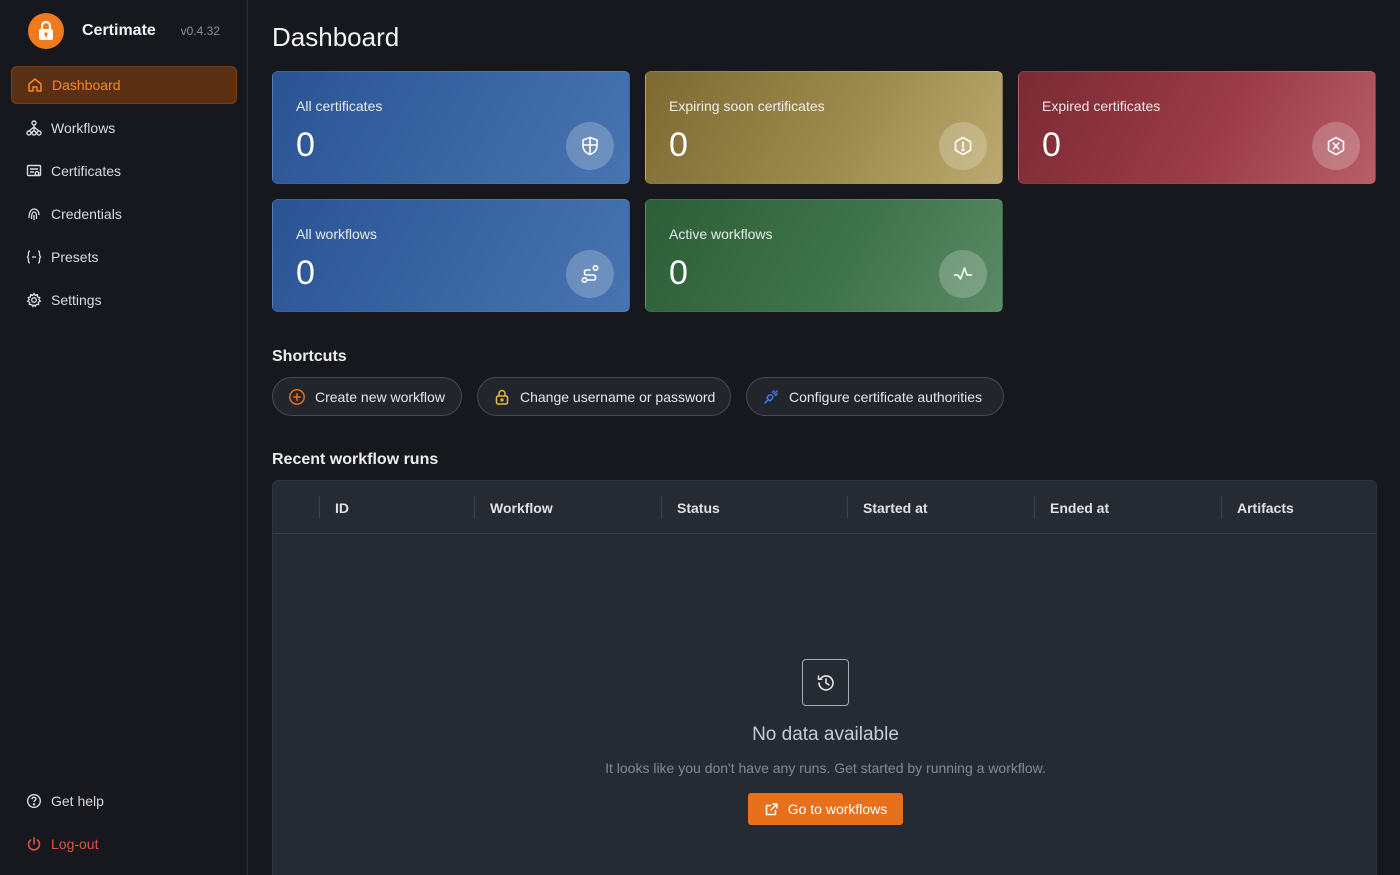  What do you see at coordinates (336, 37) in the screenshot?
I see `page-title: Dashboard` at bounding box center [336, 37].